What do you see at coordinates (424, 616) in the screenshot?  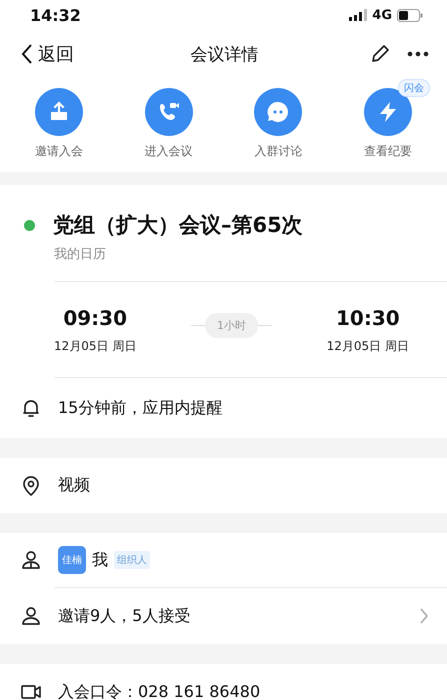 I see `chevron-right-icon` at bounding box center [424, 616].